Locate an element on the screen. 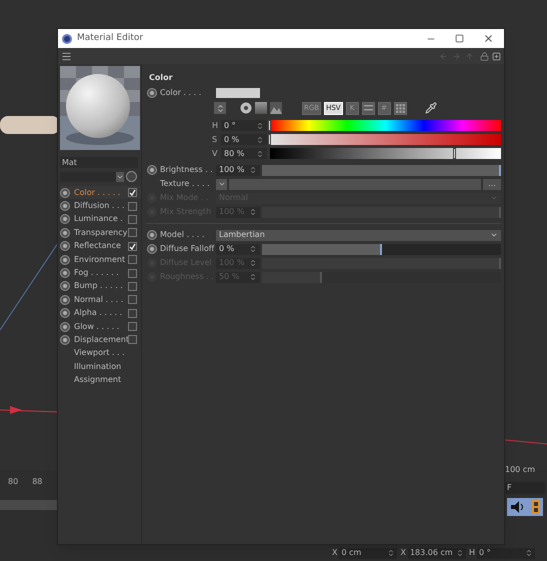  channel-item: Fog . . . . . . is located at coordinates (100, 273).